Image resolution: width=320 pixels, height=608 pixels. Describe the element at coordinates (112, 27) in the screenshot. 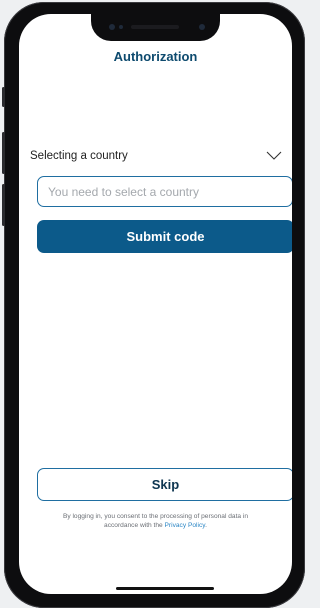

I see `camera-dot` at that location.